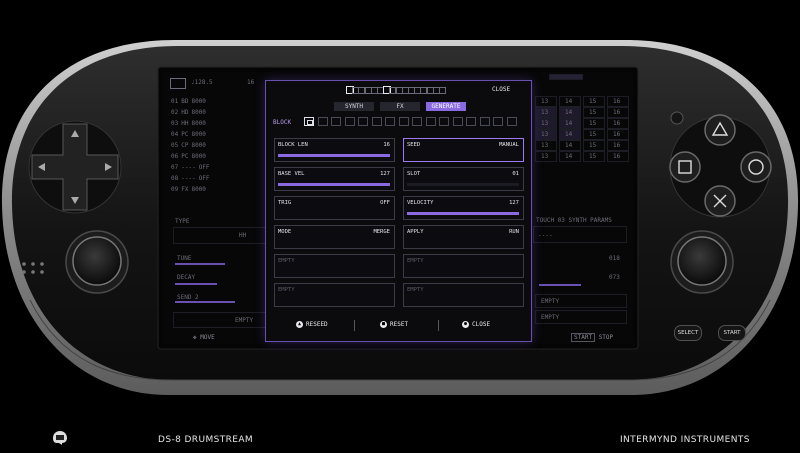 Image resolution: width=800 pixels, height=453 pixels. Describe the element at coordinates (175, 167) in the screenshot. I see `track-id: 07` at that location.